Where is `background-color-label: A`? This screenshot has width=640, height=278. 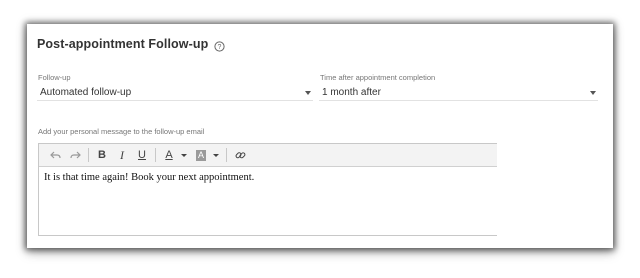
background-color-label: A is located at coordinates (200, 155).